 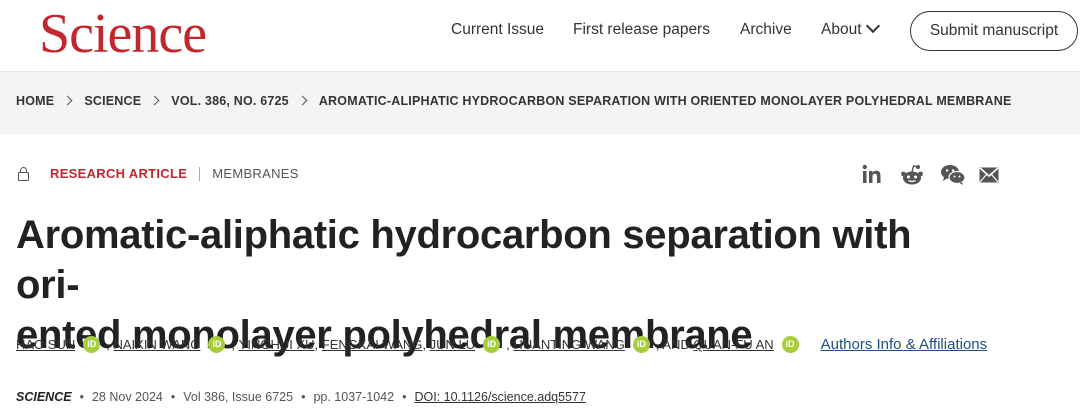 I want to click on author-link: YINGHUI XU, so click(x=277, y=344).